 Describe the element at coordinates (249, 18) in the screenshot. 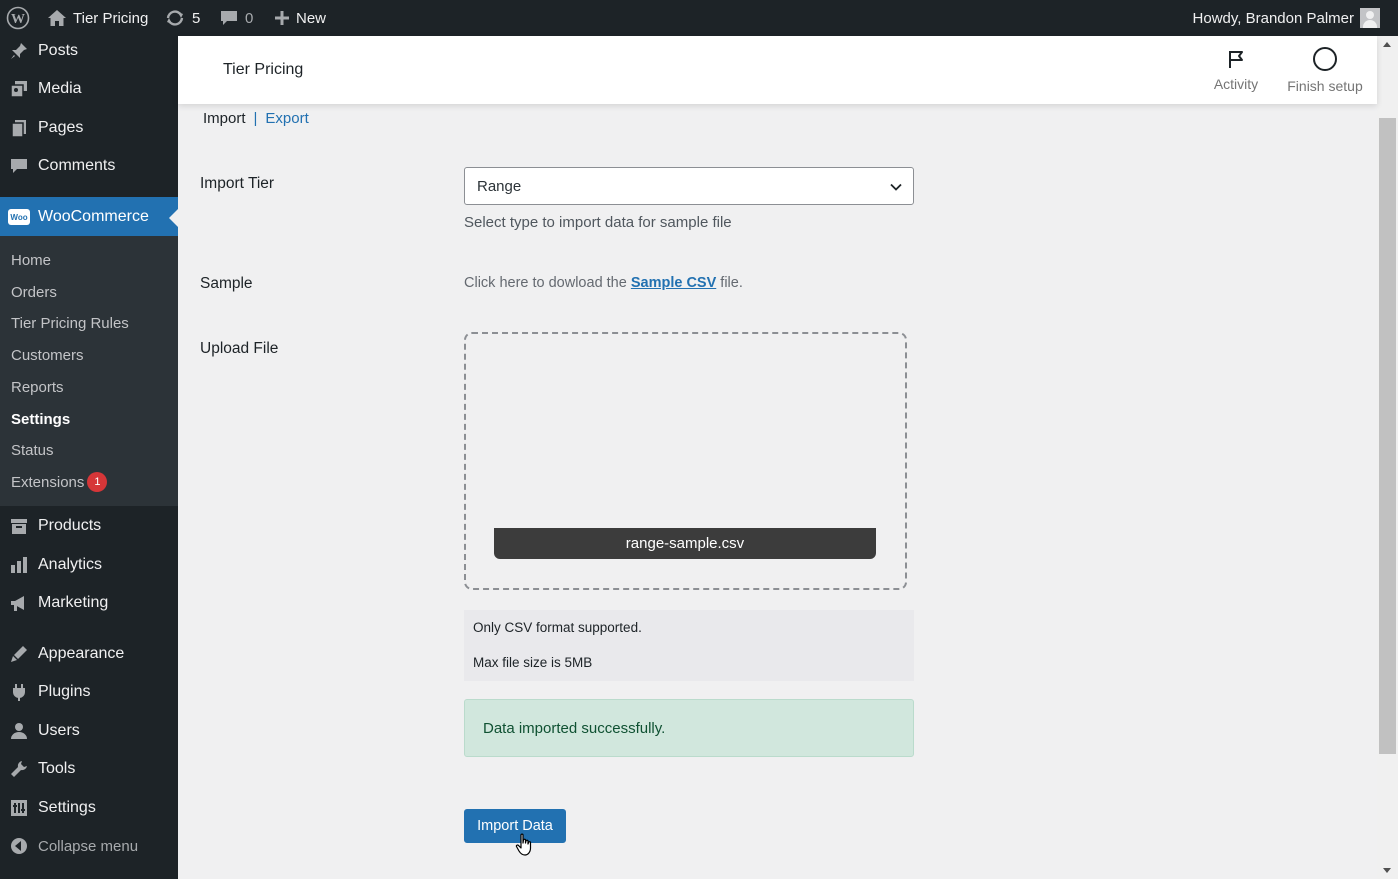

I see `comments-count: 0` at that location.